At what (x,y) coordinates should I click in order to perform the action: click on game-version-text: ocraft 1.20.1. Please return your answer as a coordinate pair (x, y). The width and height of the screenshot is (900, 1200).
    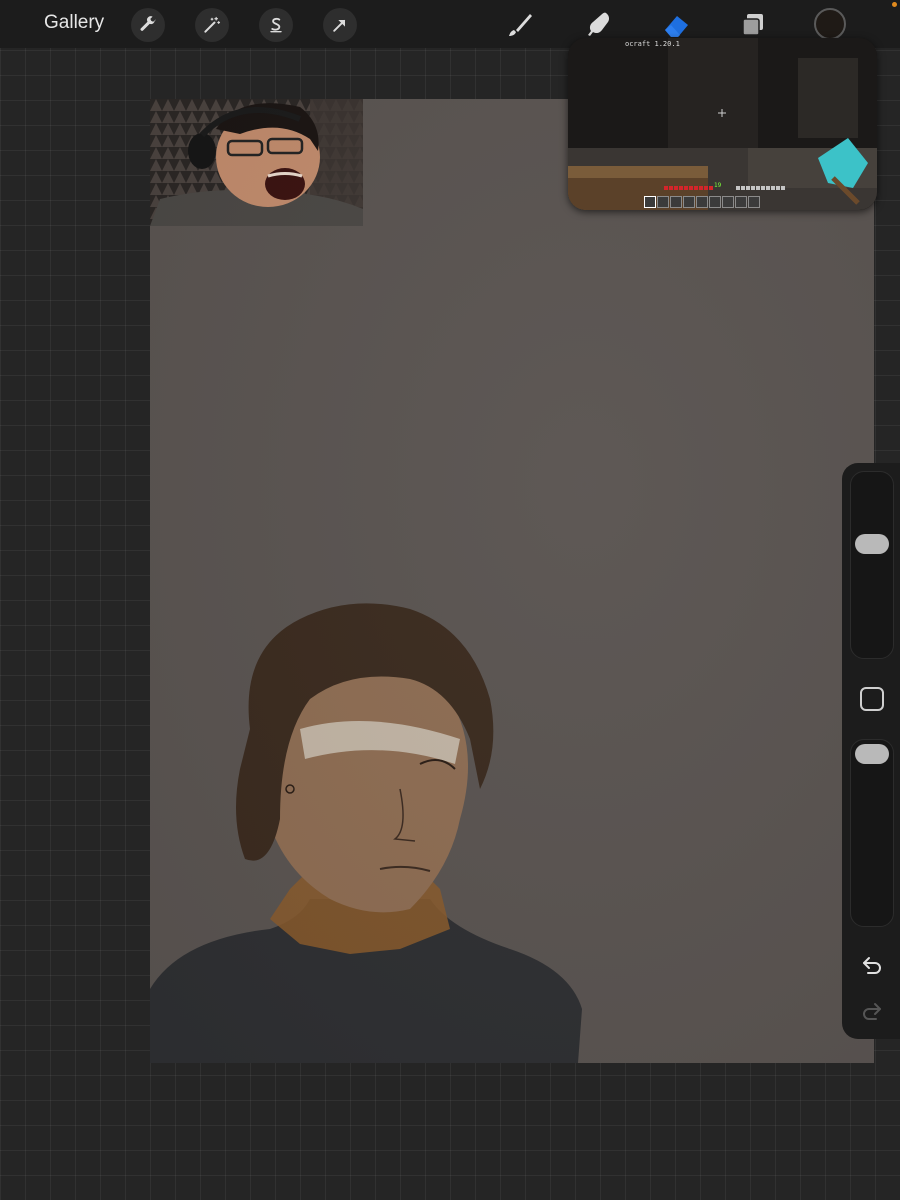
    Looking at the image, I should click on (652, 44).